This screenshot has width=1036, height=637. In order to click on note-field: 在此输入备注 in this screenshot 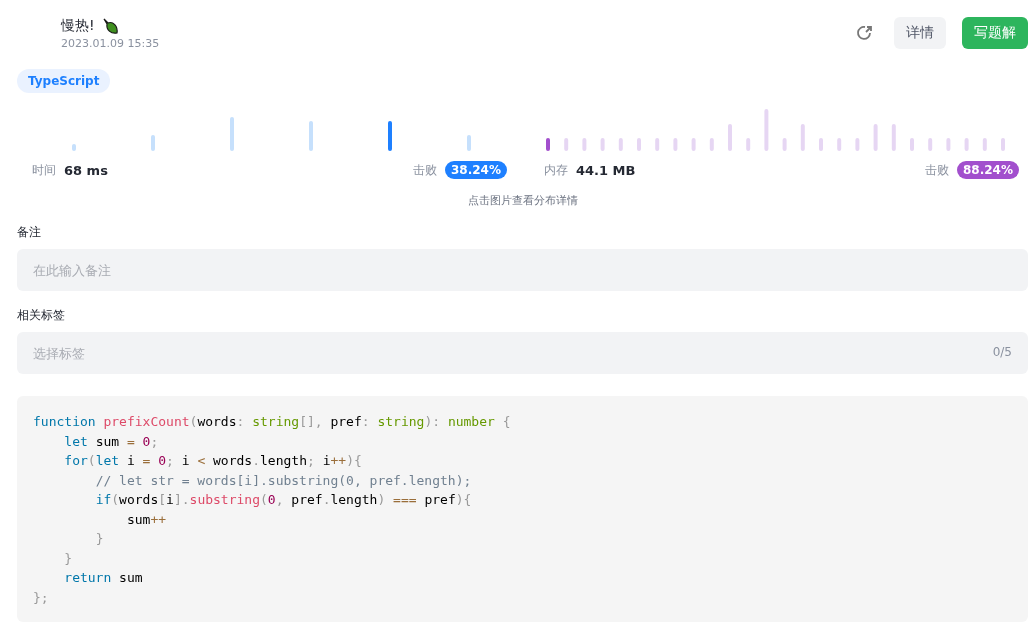, I will do `click(522, 270)`.